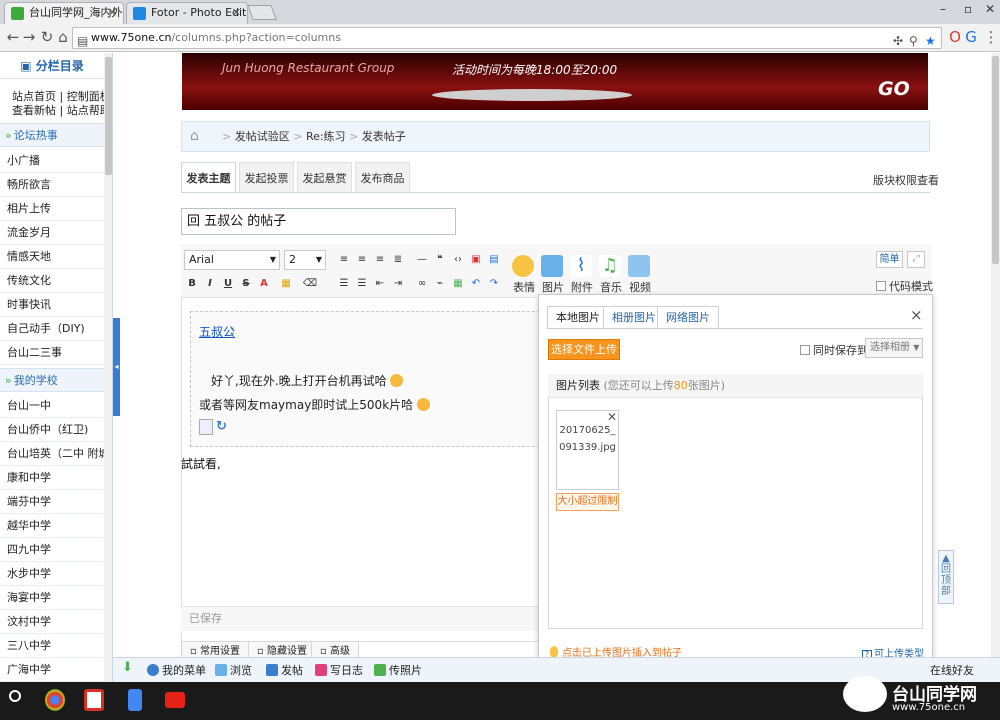  Describe the element at coordinates (52, 305) in the screenshot. I see `sidebar-item: 时事快讯` at that location.